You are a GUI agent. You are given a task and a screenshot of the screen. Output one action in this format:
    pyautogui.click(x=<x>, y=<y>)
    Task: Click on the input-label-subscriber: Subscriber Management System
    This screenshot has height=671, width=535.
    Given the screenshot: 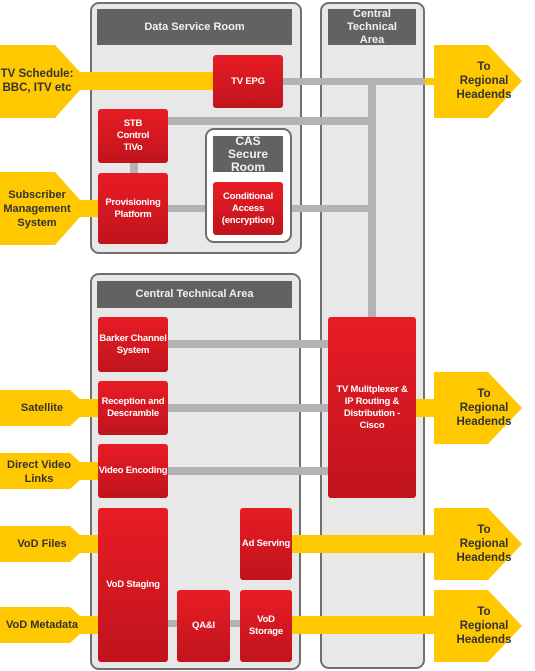 What is the action you would take?
    pyautogui.click(x=37, y=209)
    